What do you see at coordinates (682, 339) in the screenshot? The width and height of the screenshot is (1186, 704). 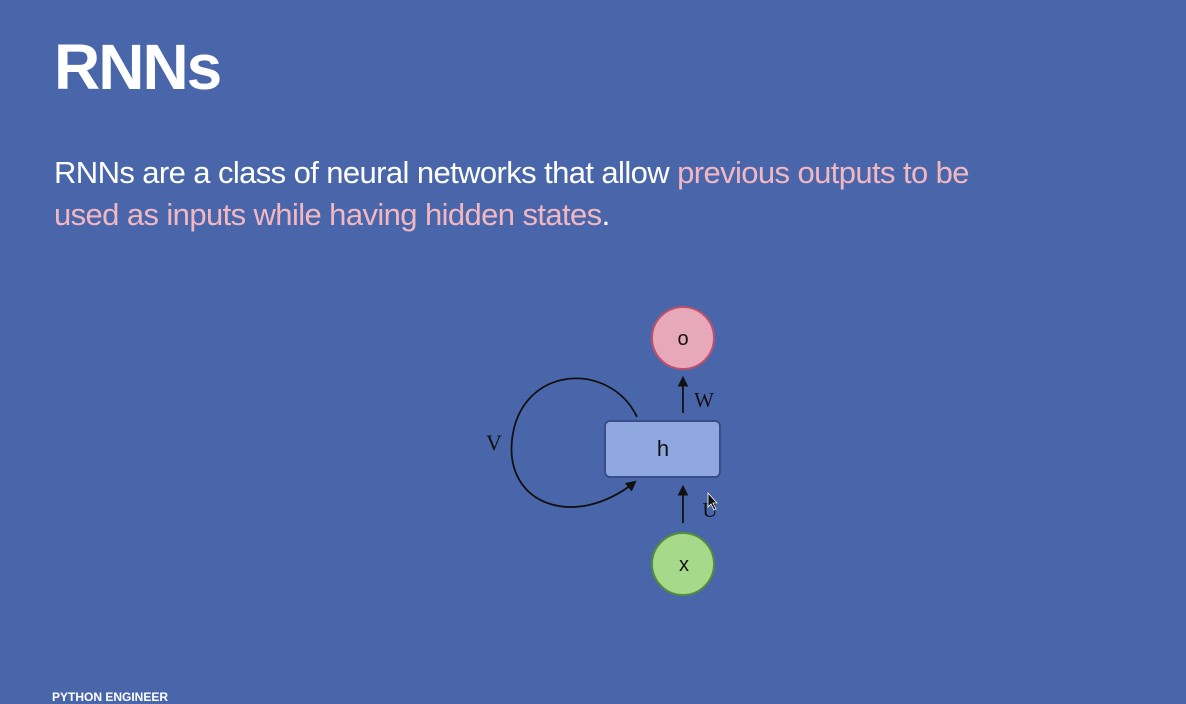 I see `output-node-label: o` at bounding box center [682, 339].